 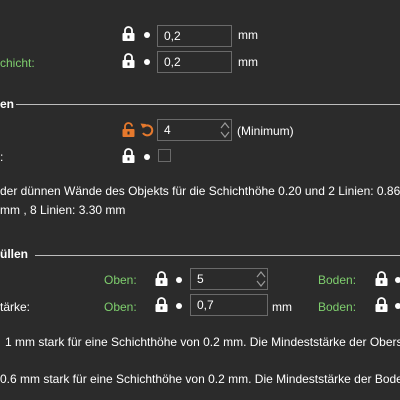 What do you see at coordinates (194, 36) in the screenshot?
I see `layer-height-input: 0,2` at bounding box center [194, 36].